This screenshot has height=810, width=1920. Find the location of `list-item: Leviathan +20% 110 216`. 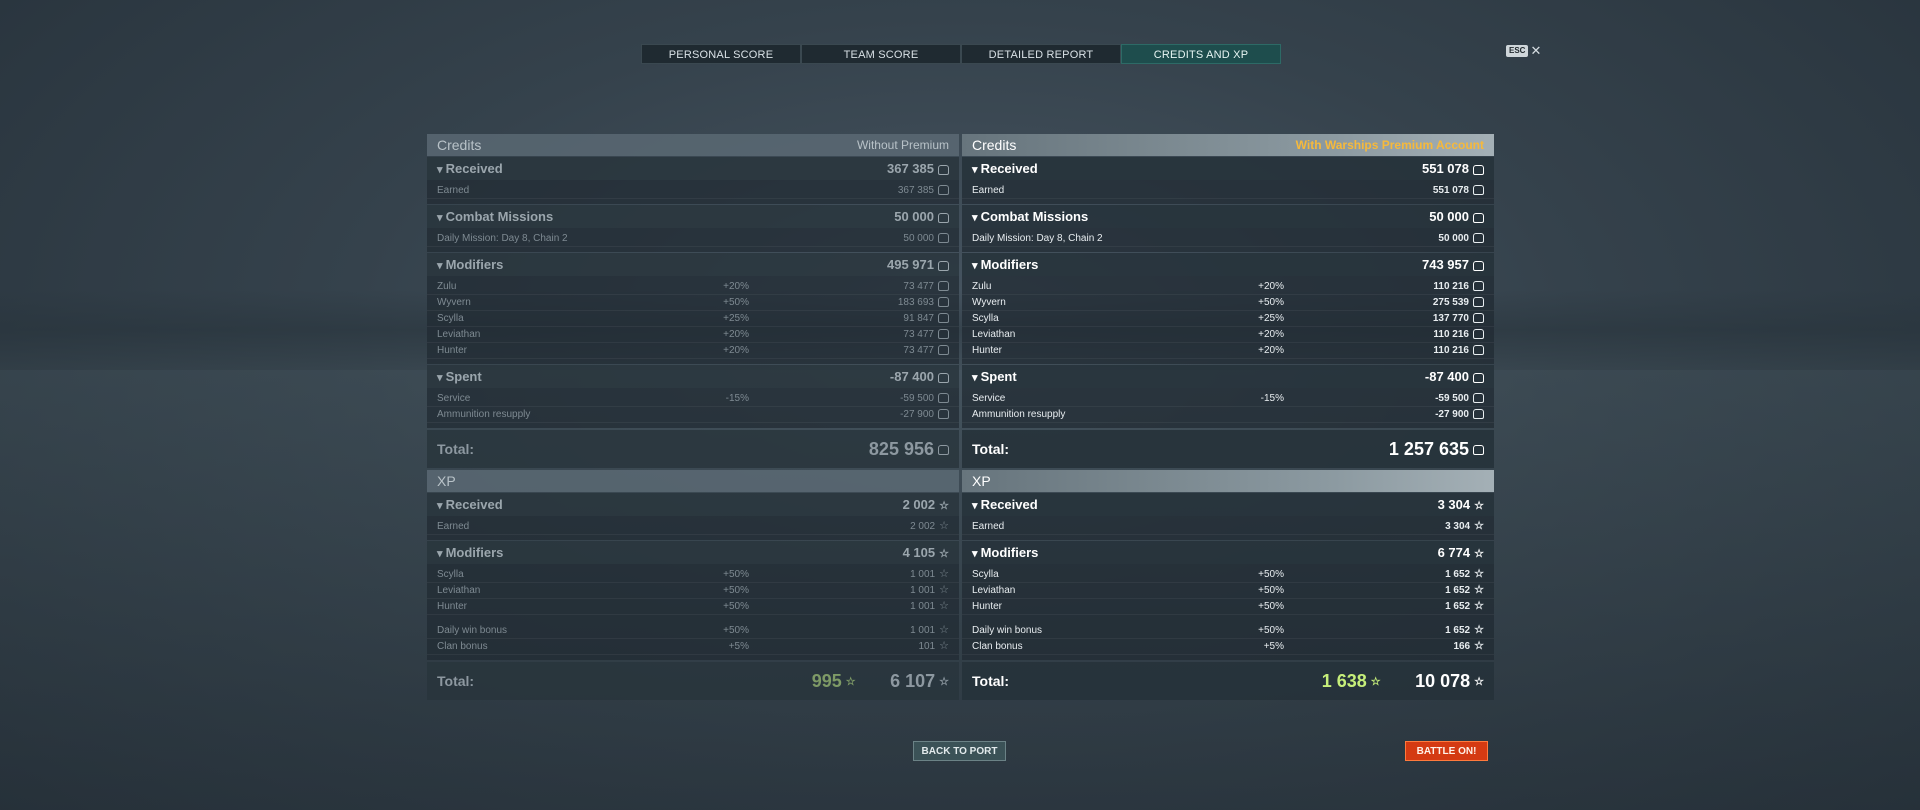

list-item: Leviathan +20% 110 216 is located at coordinates (1228, 335).